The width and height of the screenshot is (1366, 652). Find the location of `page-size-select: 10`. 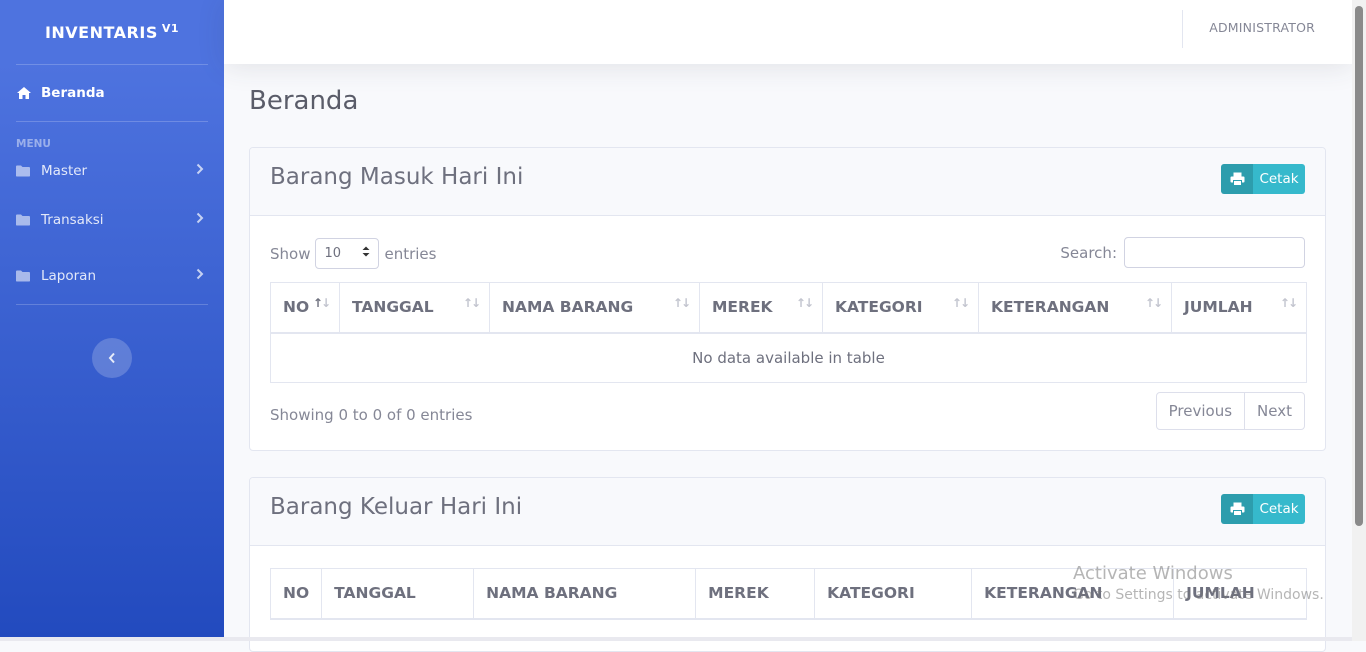

page-size-select: 10 is located at coordinates (347, 253).